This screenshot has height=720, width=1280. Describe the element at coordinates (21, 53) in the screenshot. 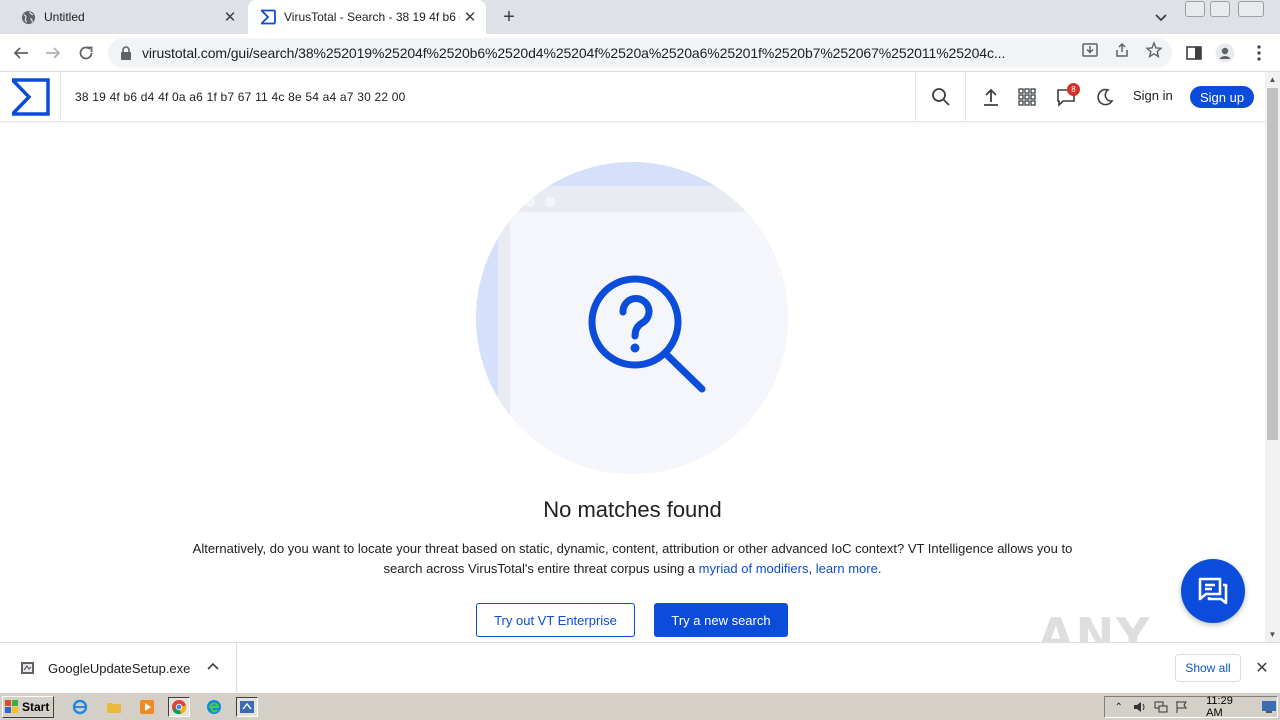

I see `back-arrow-icon` at that location.